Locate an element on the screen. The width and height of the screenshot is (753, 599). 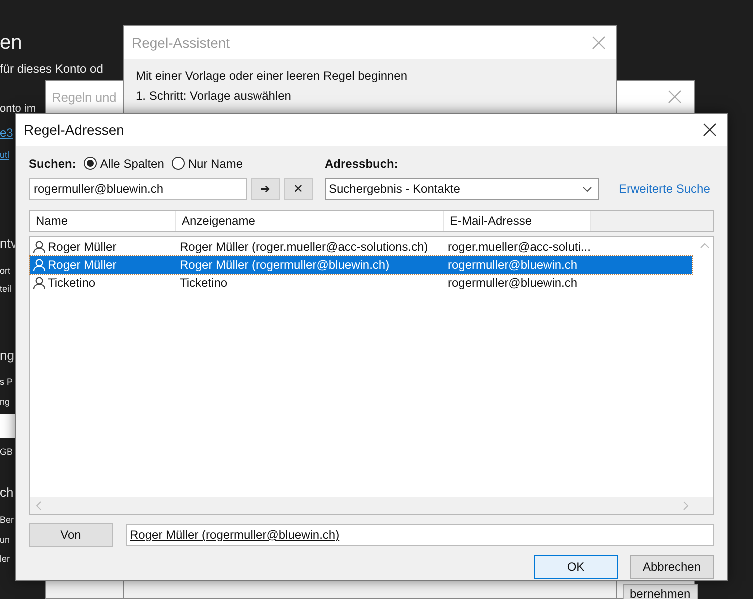
chevron-down-icon is located at coordinates (587, 189).